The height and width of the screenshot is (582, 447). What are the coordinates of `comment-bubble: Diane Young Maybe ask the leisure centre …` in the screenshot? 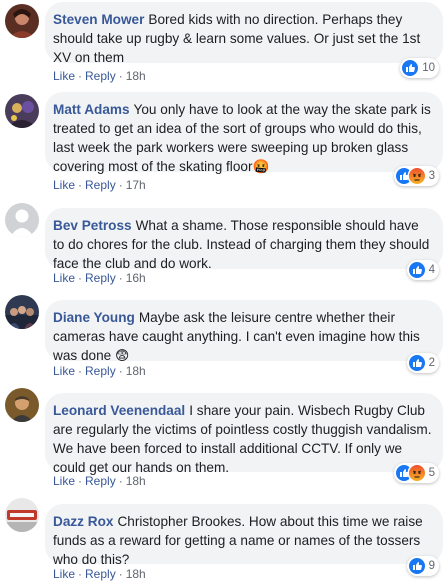 It's located at (244, 331).